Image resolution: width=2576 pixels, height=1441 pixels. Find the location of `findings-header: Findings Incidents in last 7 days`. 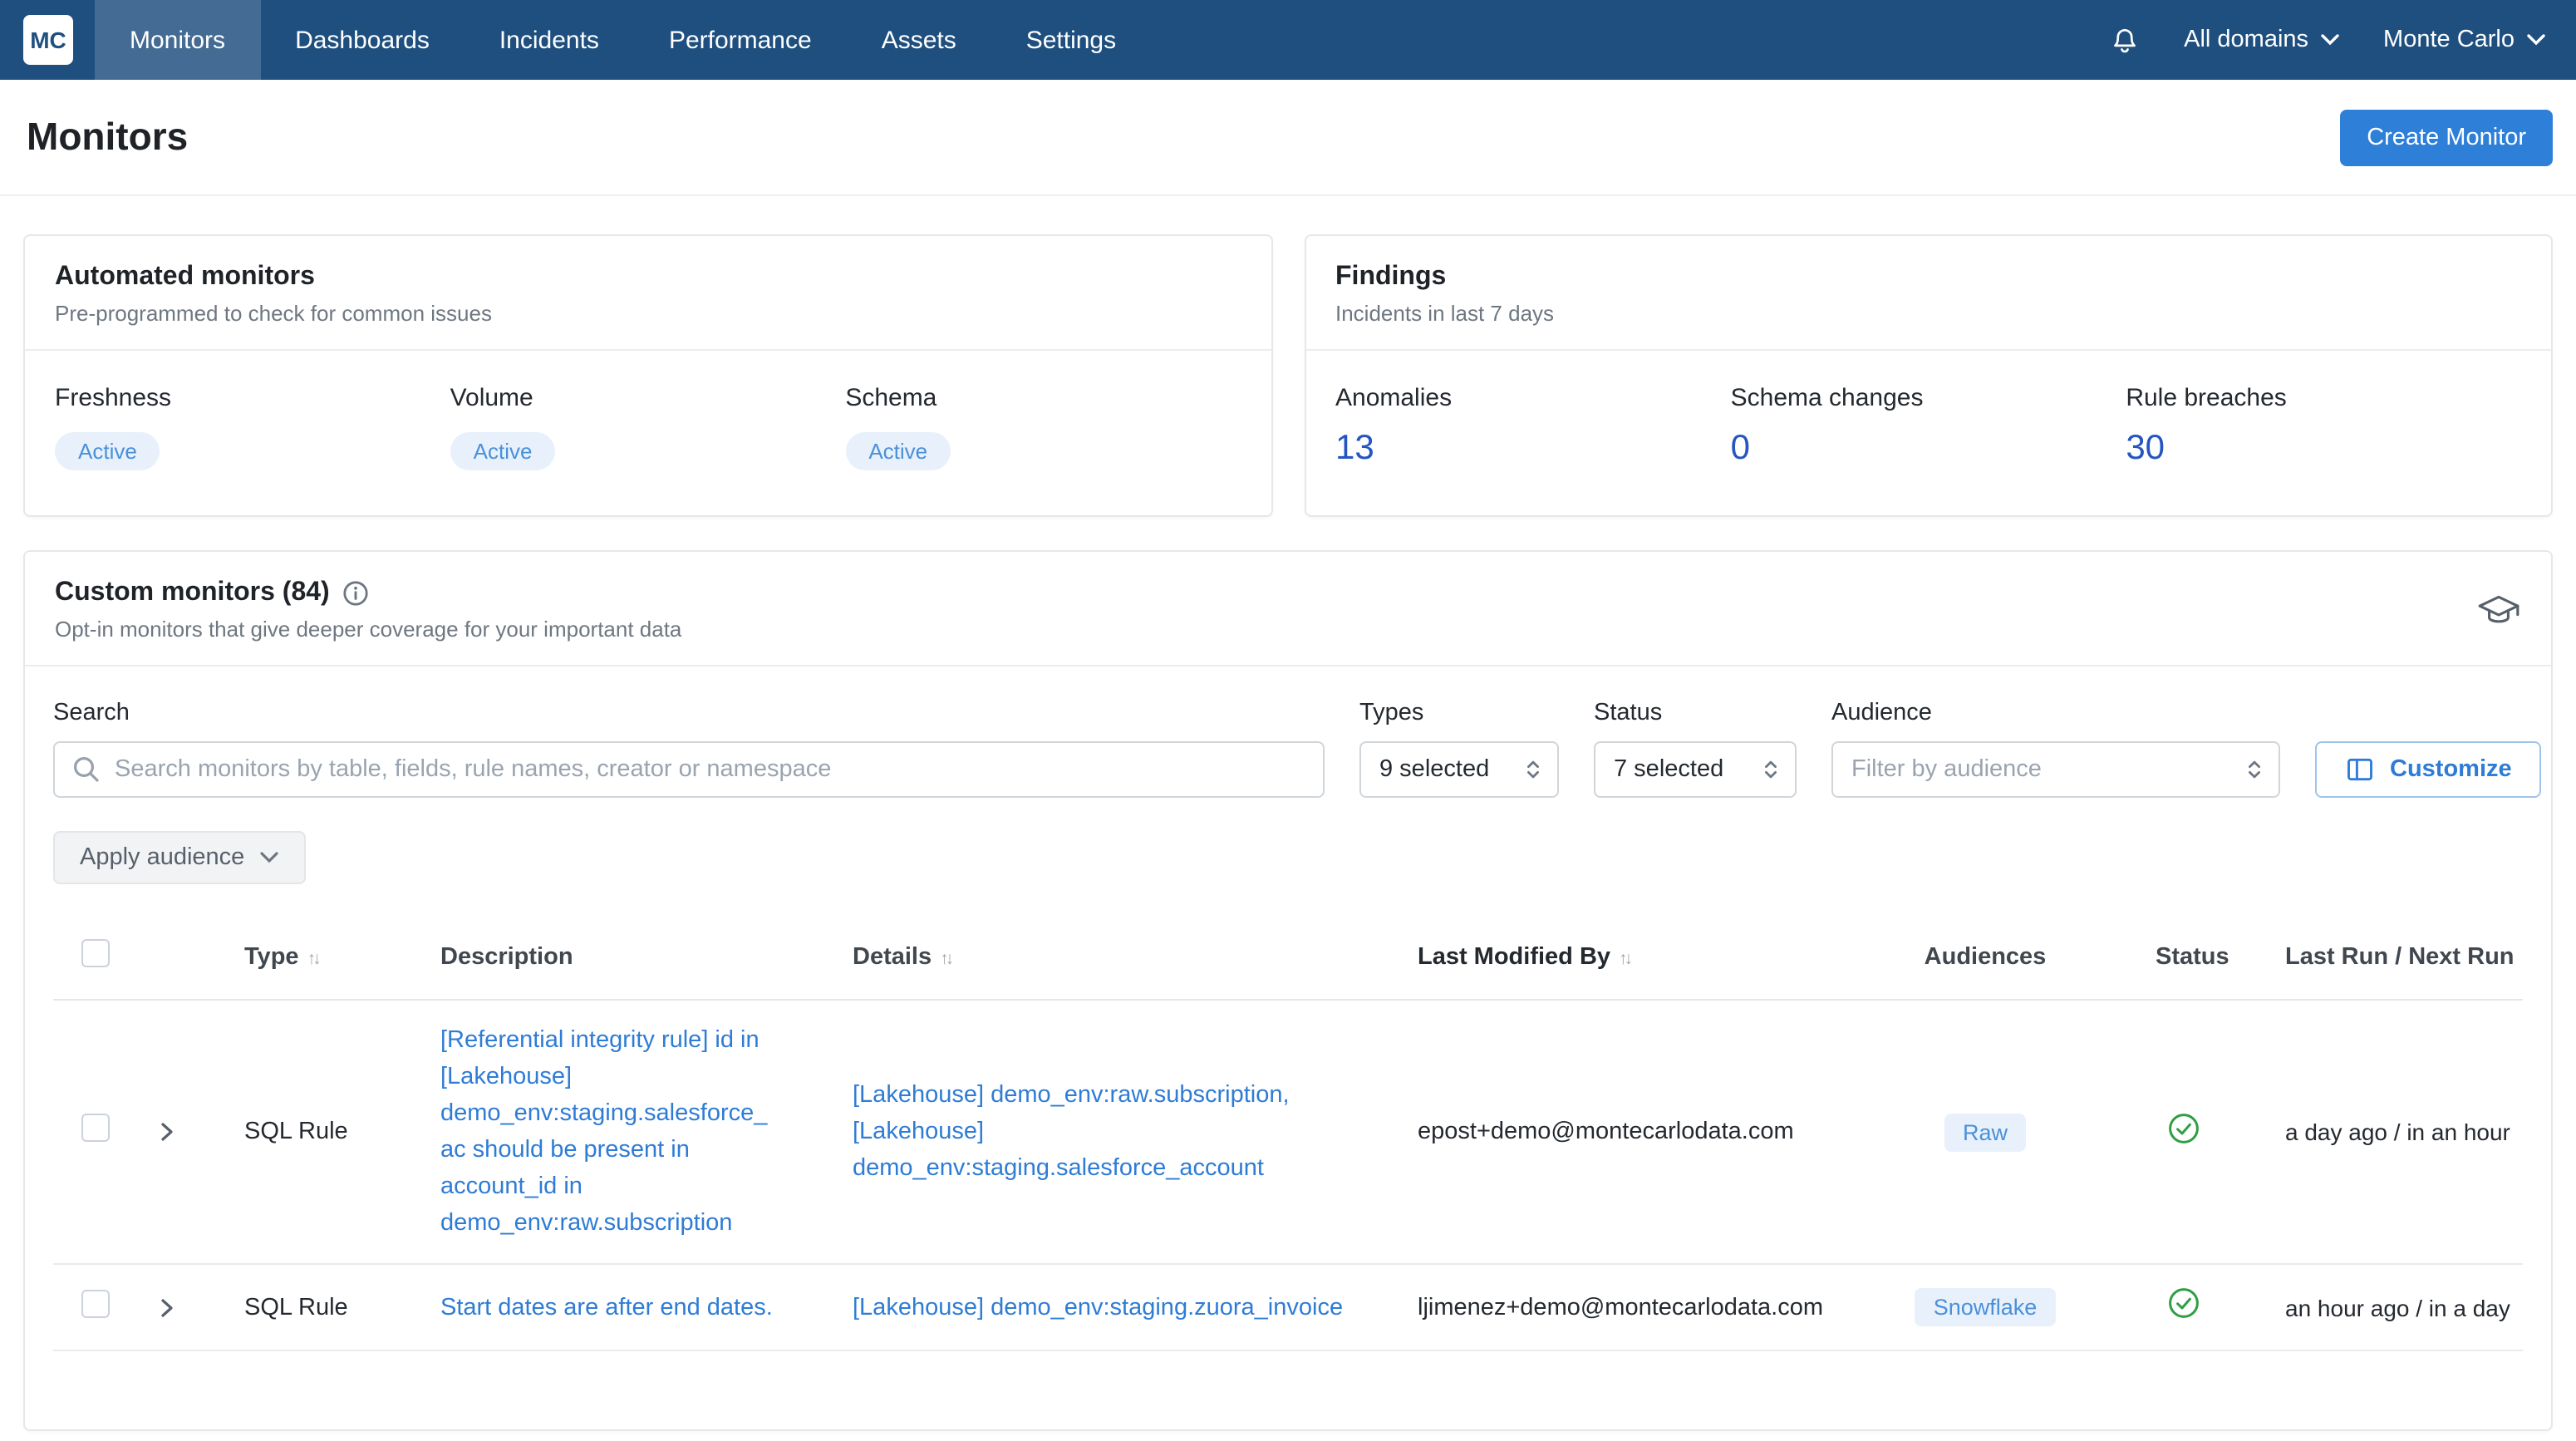

findings-header: Findings Incidents in last 7 days is located at coordinates (1928, 293).